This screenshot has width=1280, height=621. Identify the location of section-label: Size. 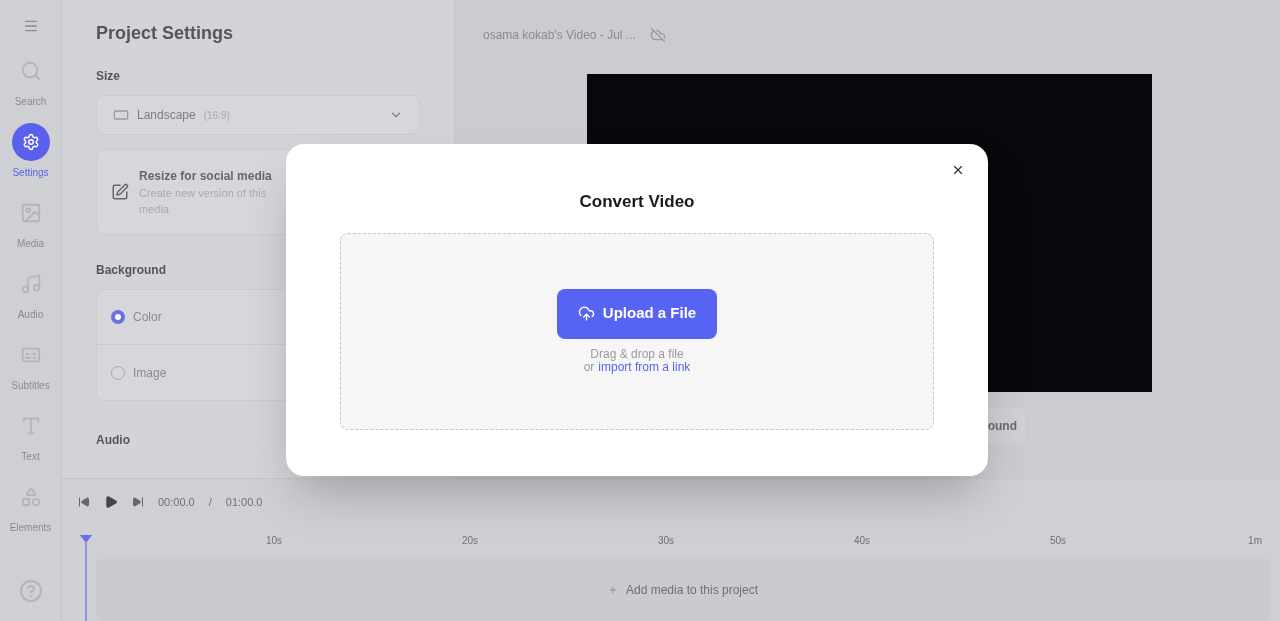
(108, 76).